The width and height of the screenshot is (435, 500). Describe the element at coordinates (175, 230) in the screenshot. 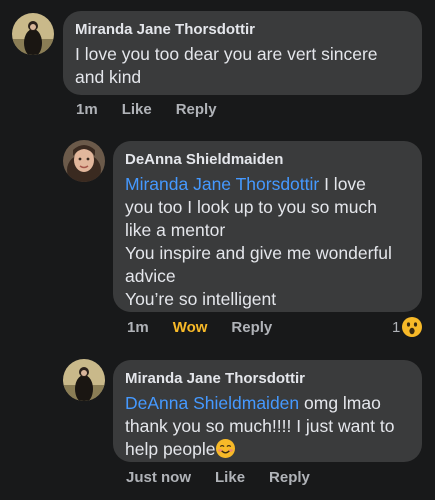

I see `comment-line: like a mentor` at that location.